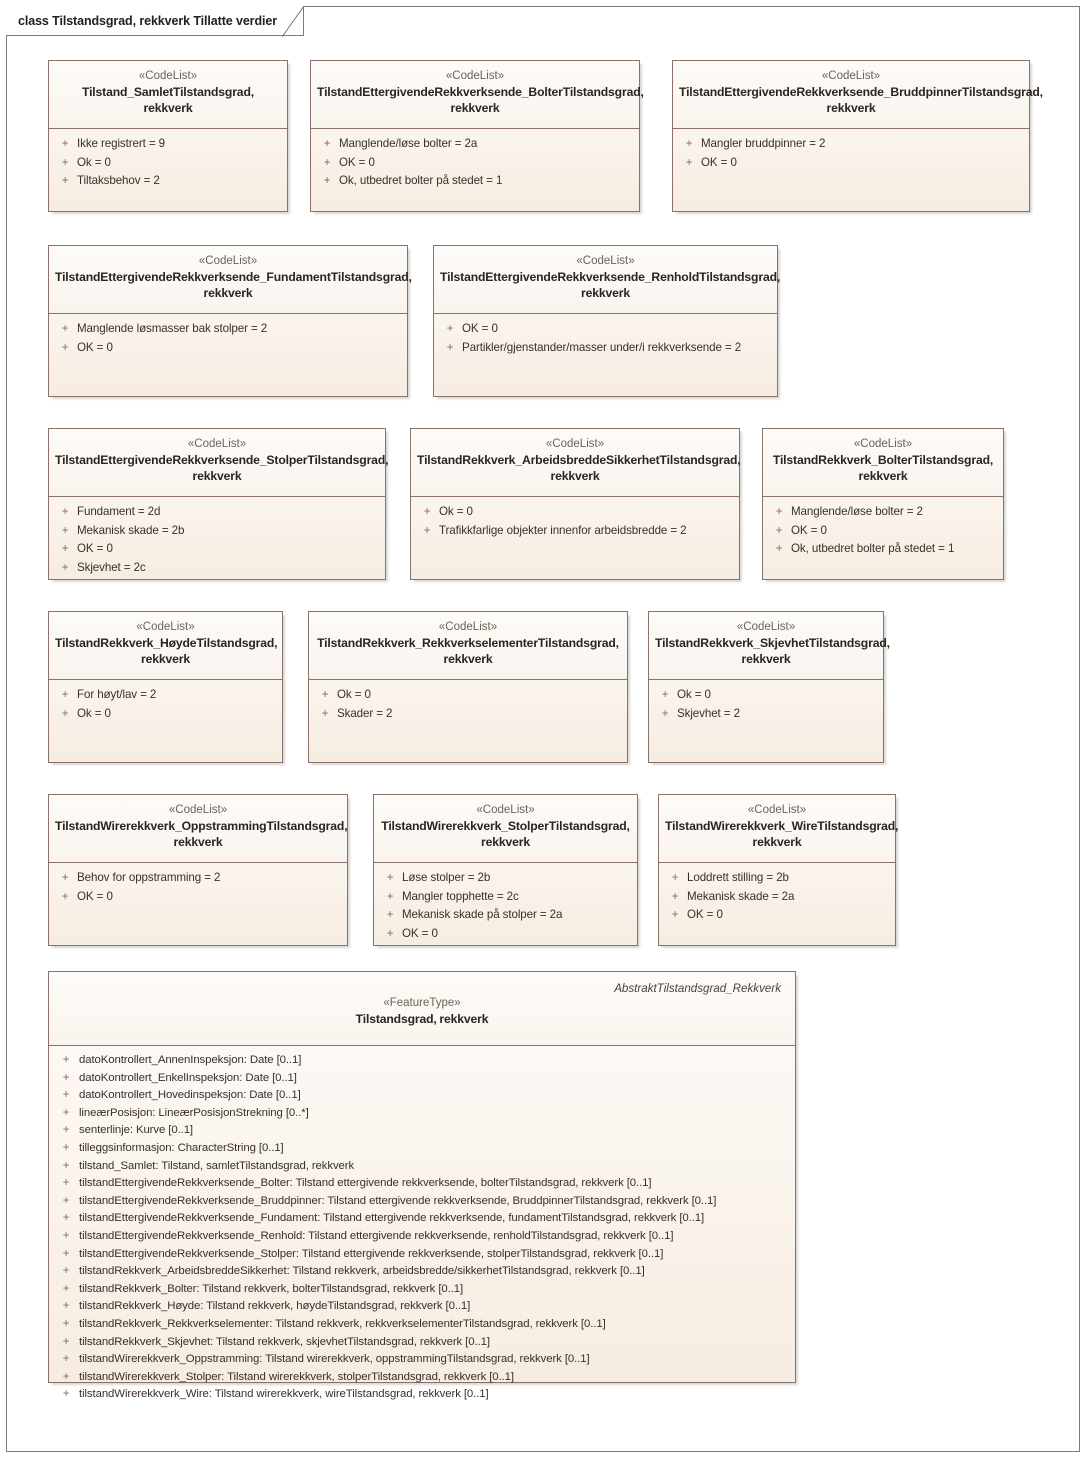 This screenshot has height=1460, width=1088. Describe the element at coordinates (766, 714) in the screenshot. I see `class-attribute-row: + Skjevhet = 2` at that location.